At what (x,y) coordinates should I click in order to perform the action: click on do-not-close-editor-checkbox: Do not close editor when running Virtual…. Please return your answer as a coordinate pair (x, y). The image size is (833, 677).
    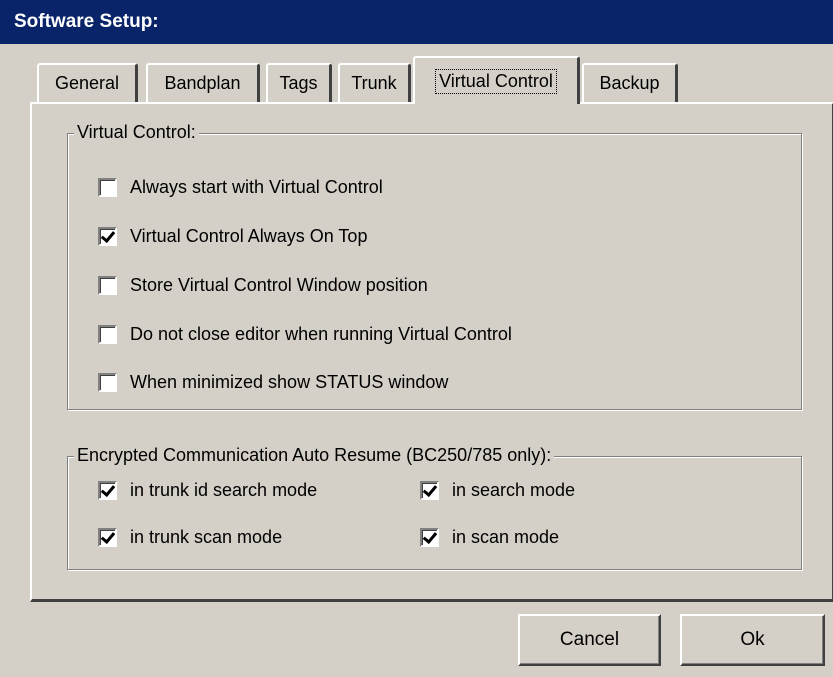
    Looking at the image, I should click on (305, 334).